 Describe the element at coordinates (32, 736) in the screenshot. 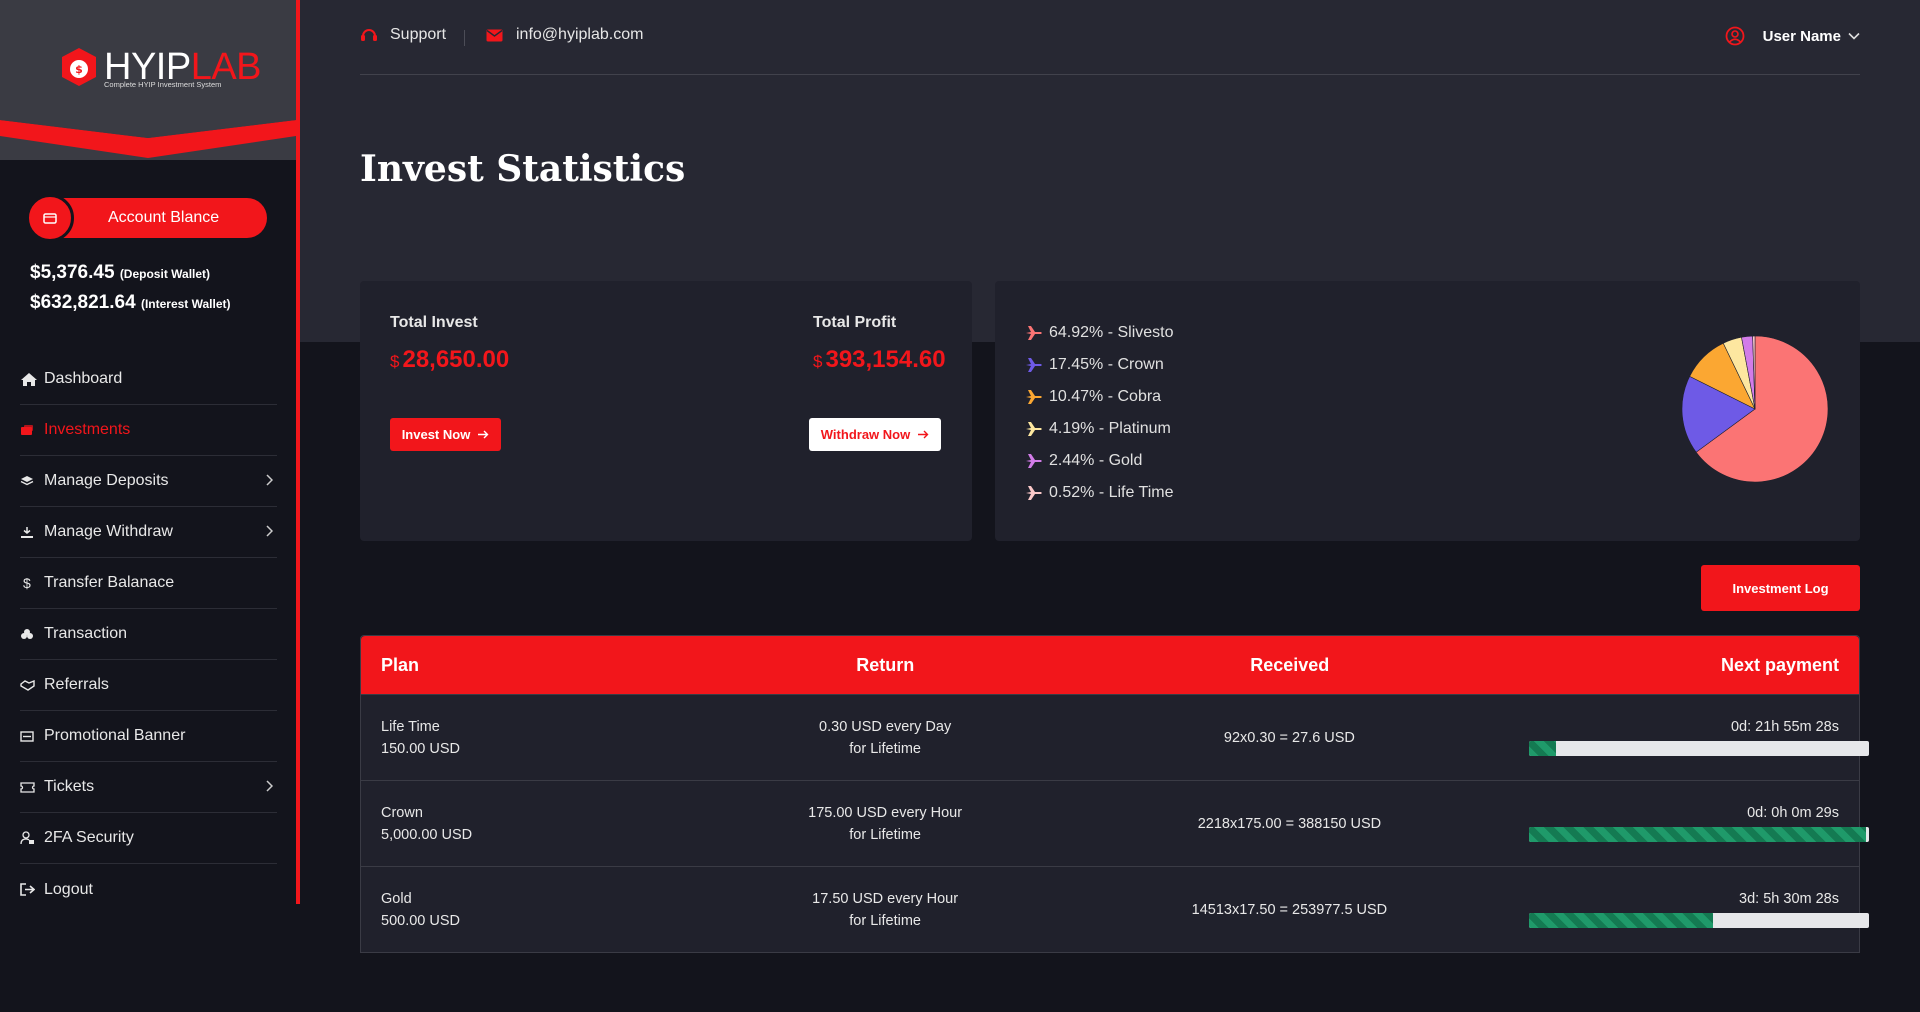

I see `banner-icon` at that location.